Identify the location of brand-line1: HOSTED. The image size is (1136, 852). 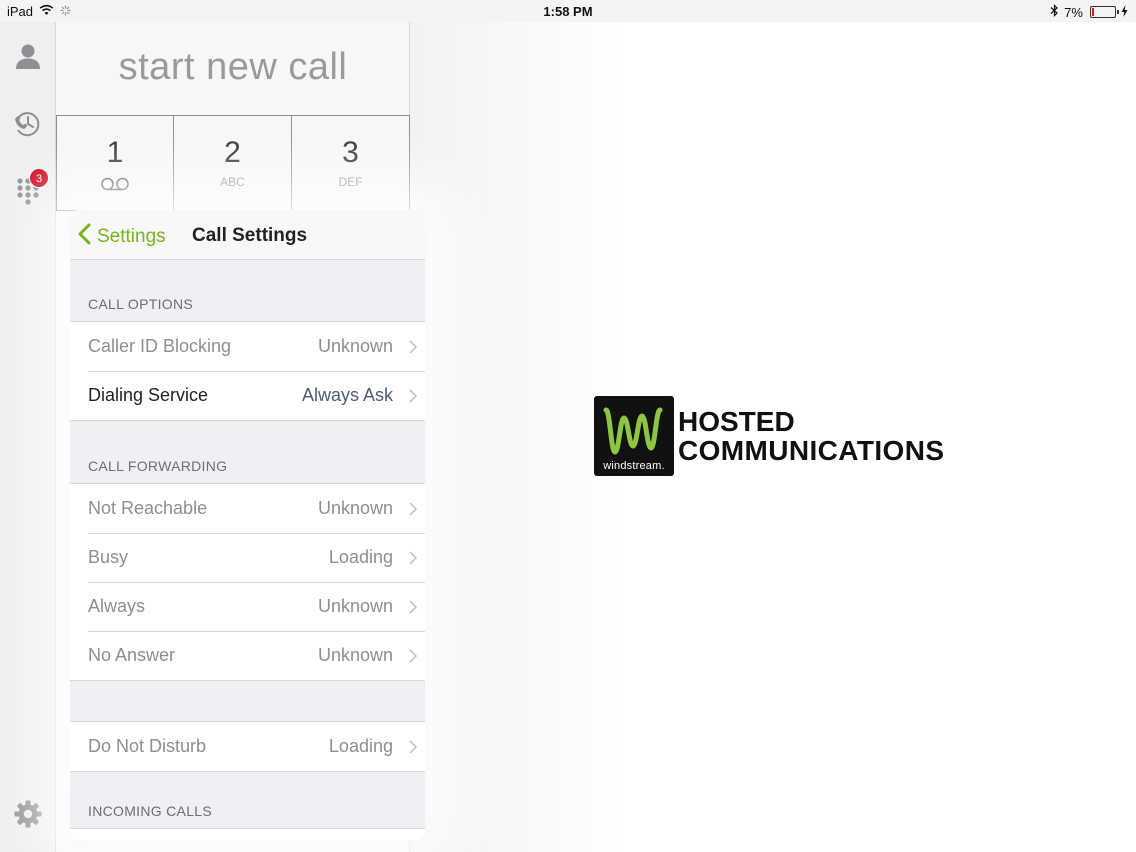
(736, 421).